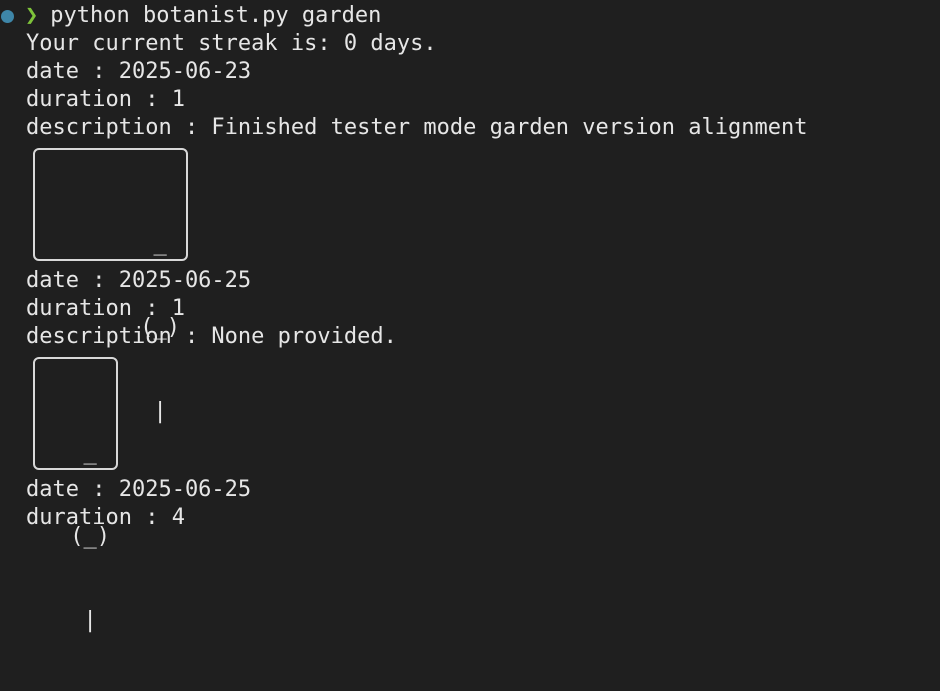  What do you see at coordinates (216, 15) in the screenshot?
I see `command-text: python botanist.py garden` at bounding box center [216, 15].